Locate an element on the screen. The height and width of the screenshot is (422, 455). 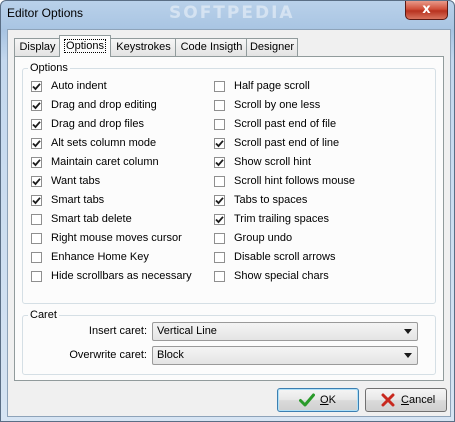
close-button: x is located at coordinates (426, 10).